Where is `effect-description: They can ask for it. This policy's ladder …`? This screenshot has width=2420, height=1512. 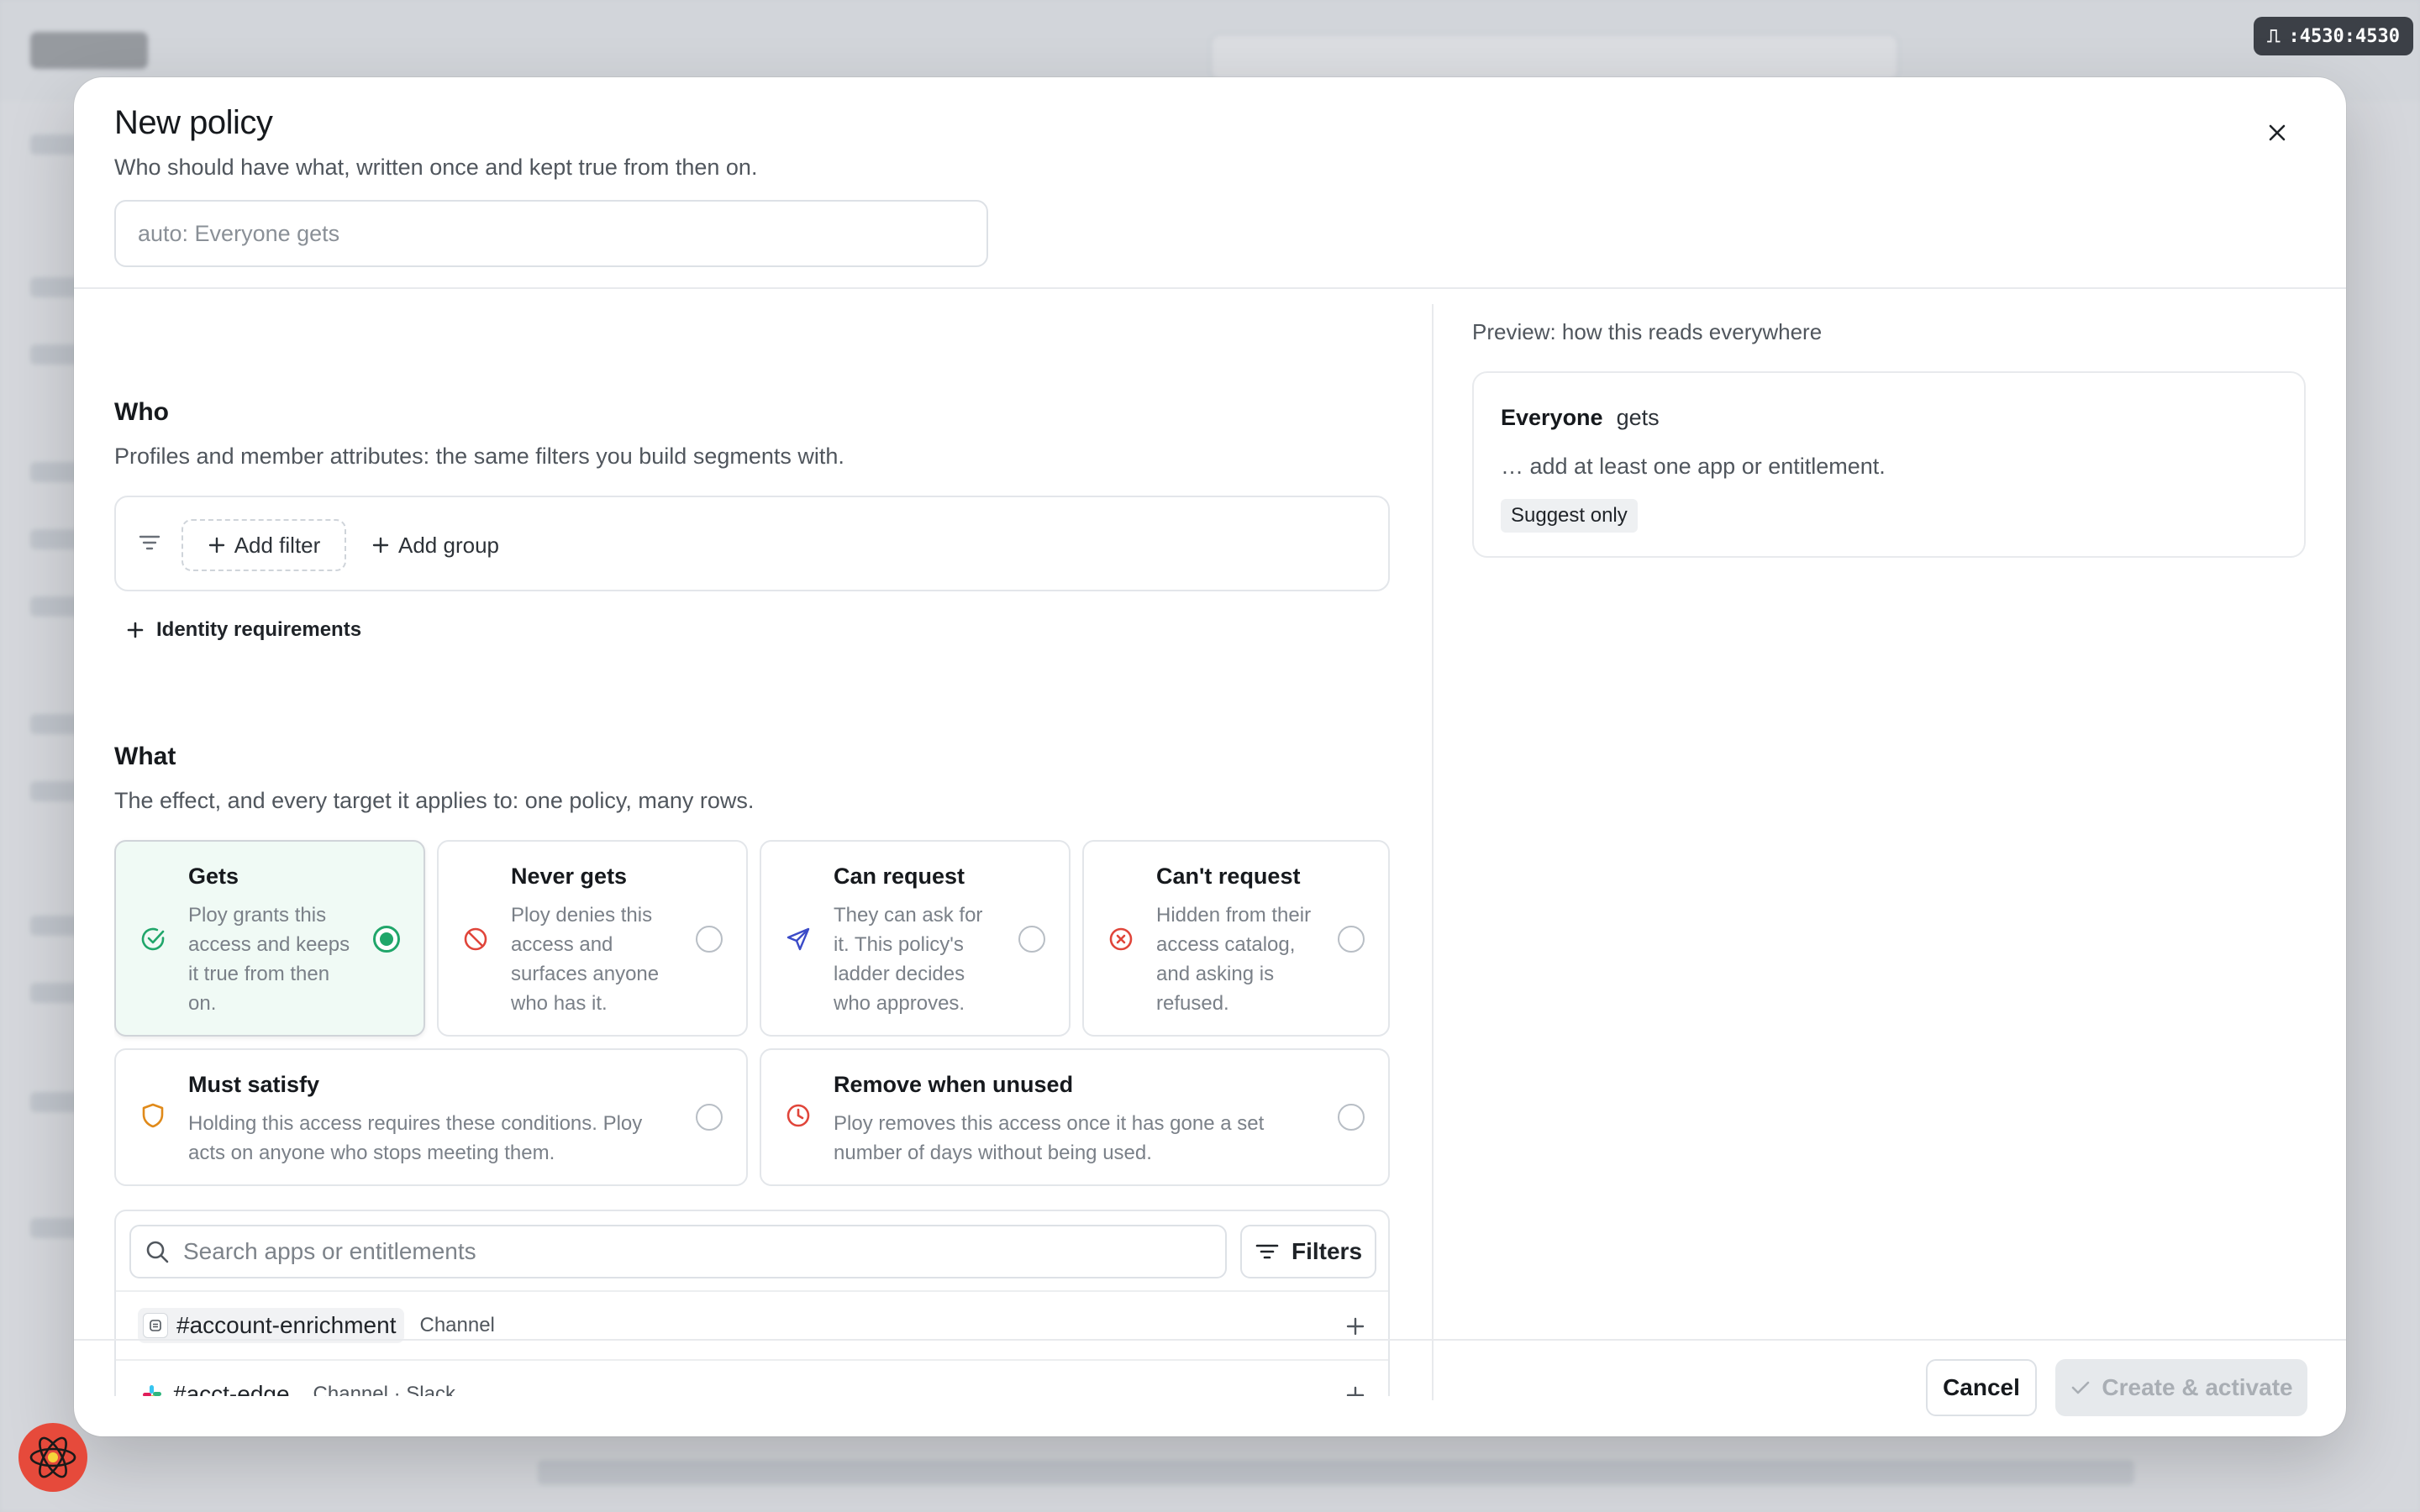
effect-description: They can ask for it. This policy's ladder … is located at coordinates (908, 959).